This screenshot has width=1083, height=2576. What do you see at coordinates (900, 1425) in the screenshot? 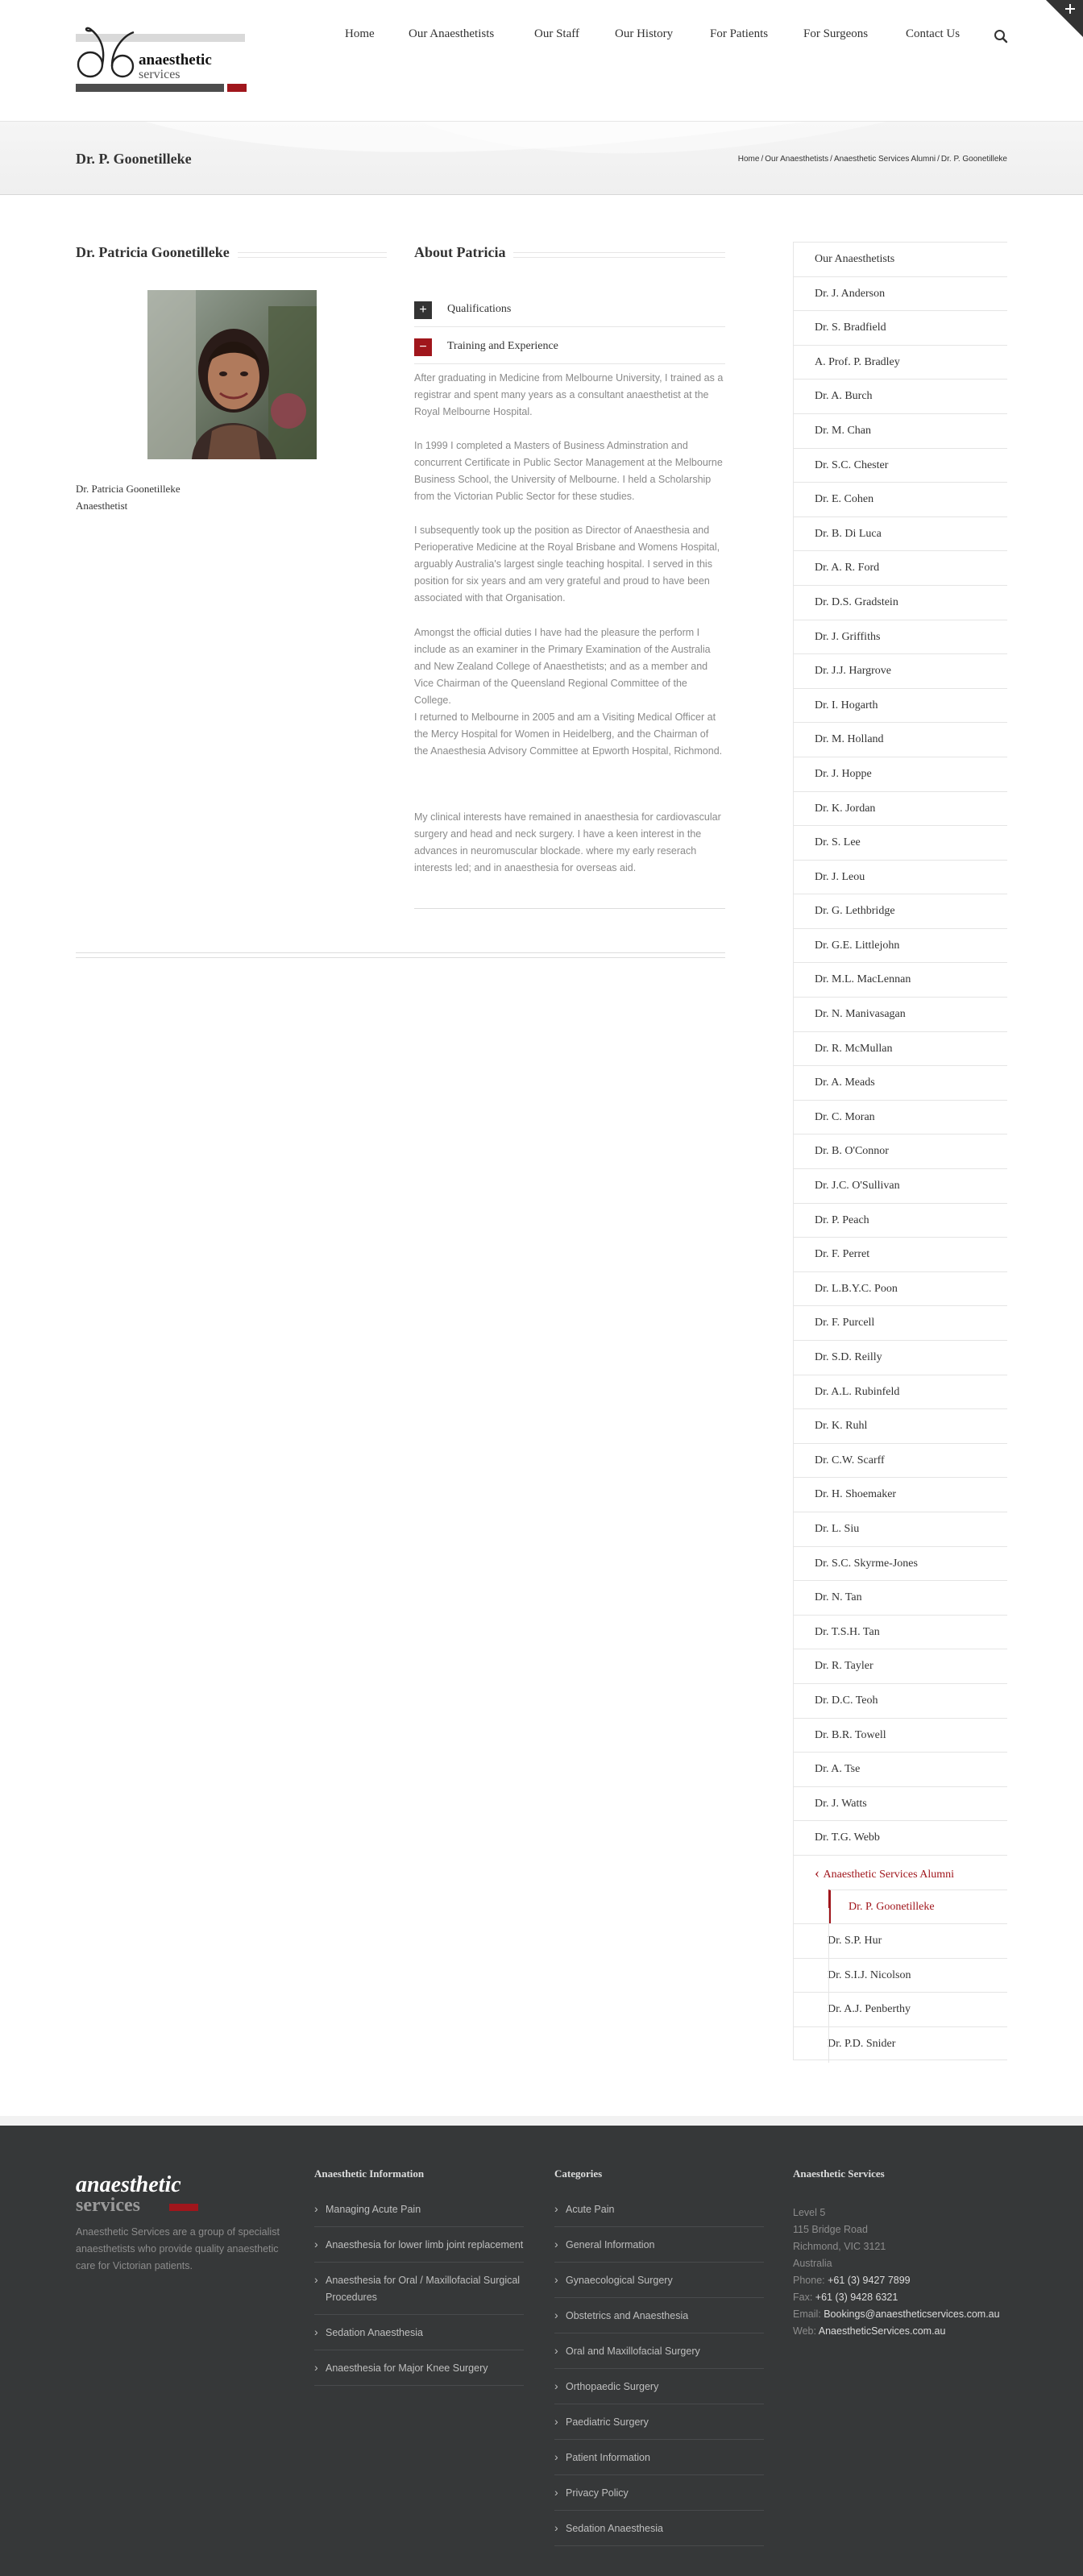
I see `sidebar-item: Dr. K. Ruhl` at bounding box center [900, 1425].